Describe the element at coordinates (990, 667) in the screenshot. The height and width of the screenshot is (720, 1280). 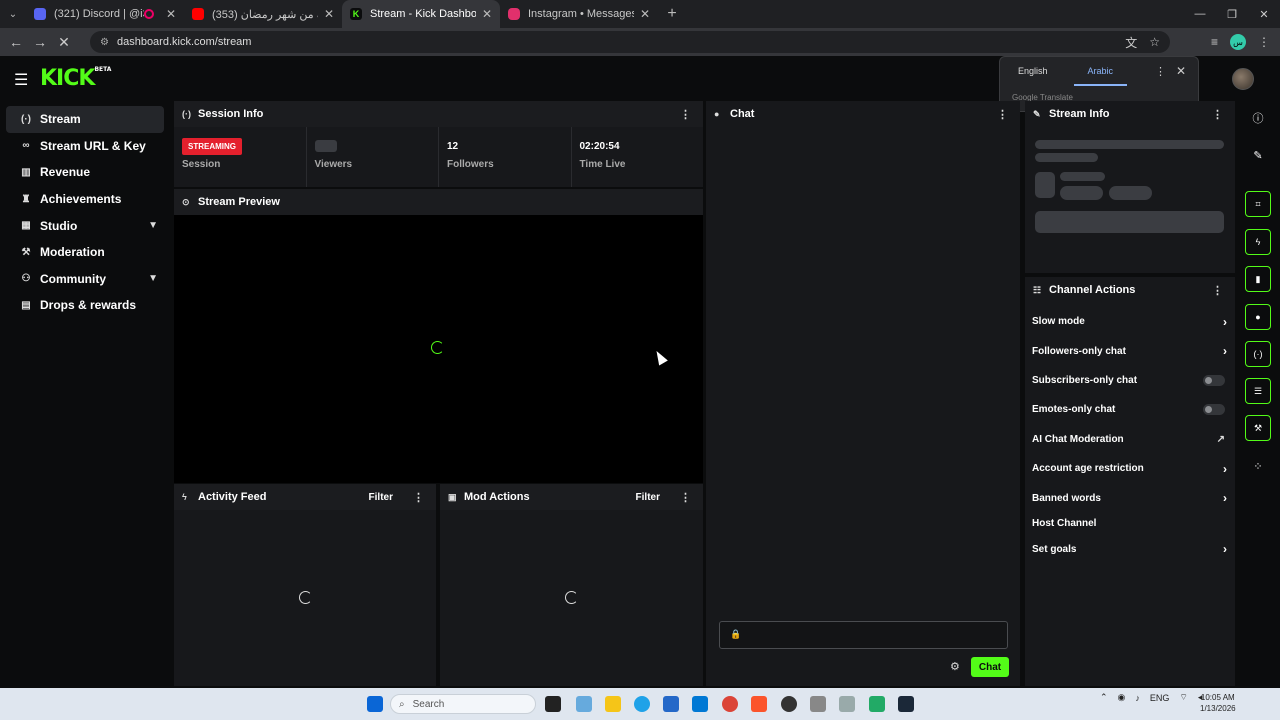
I see `send-chat-button: Chat` at that location.